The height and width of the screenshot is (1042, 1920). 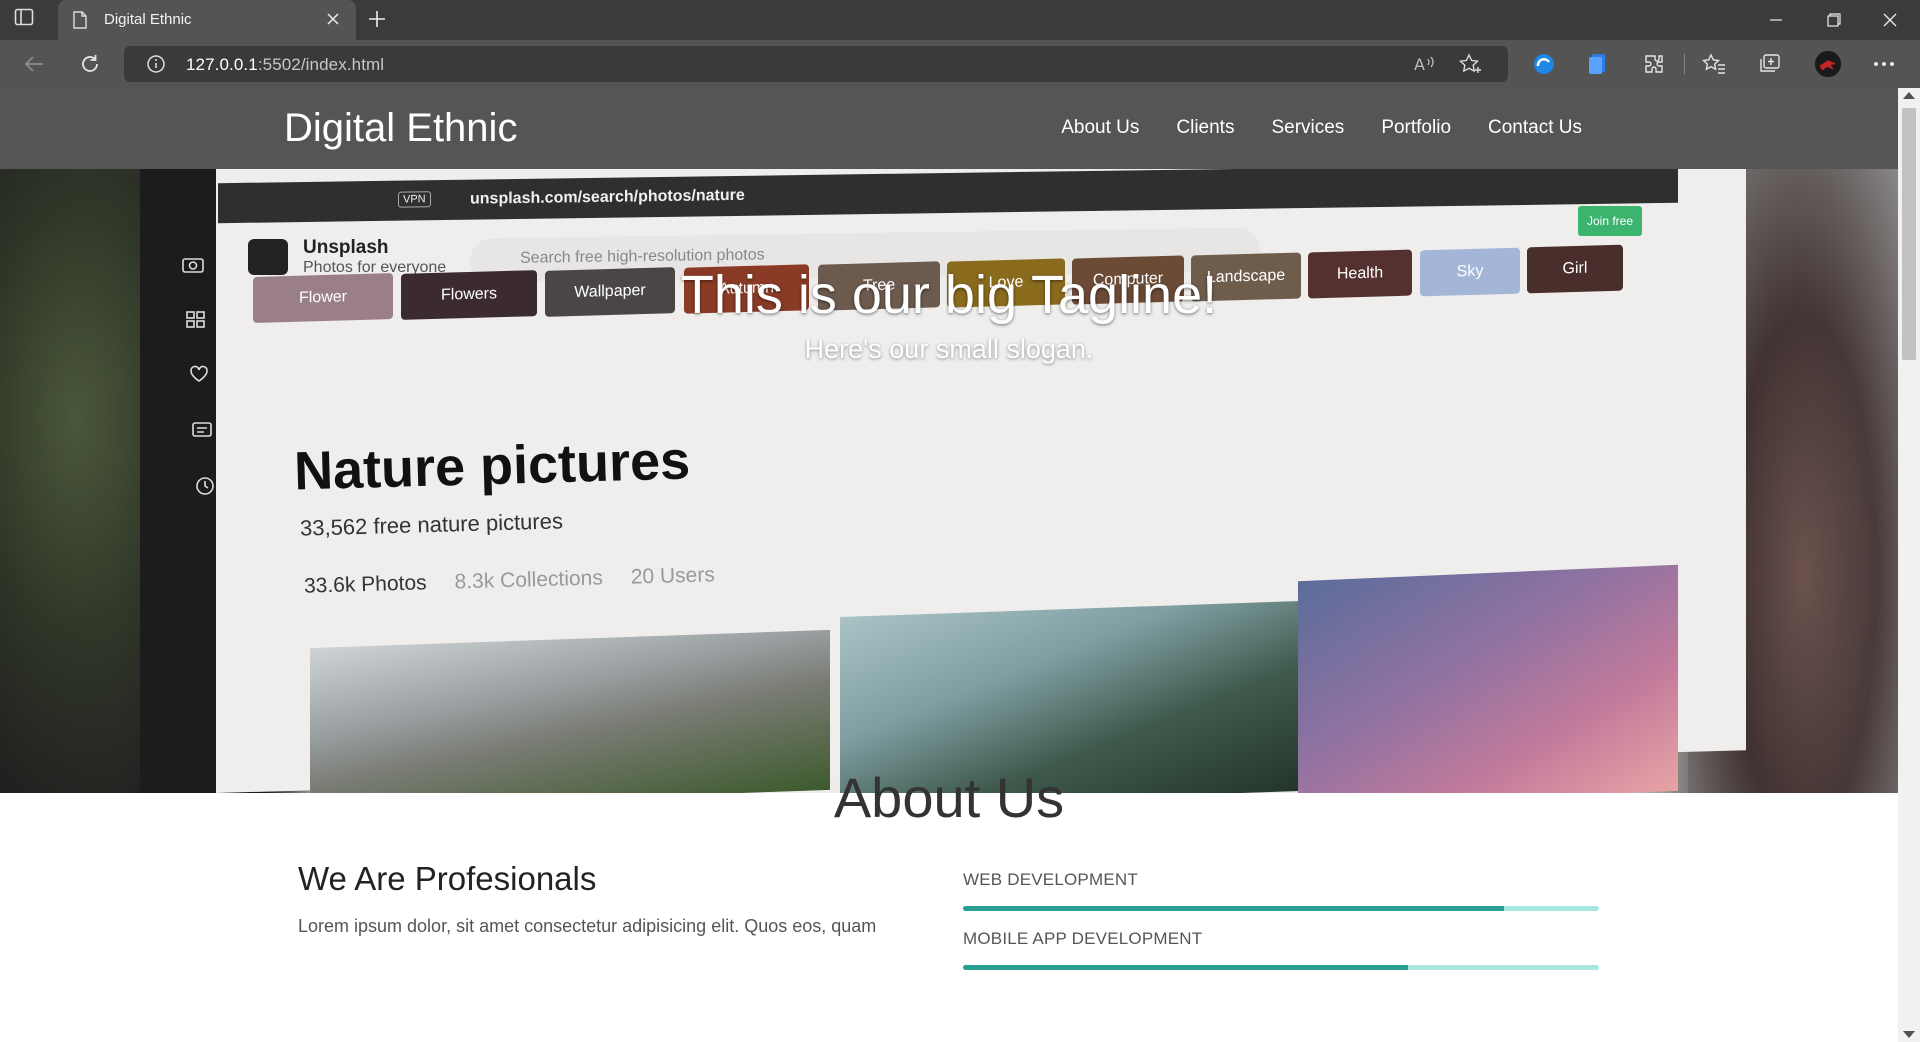 What do you see at coordinates (1100, 128) in the screenshot?
I see `nav-about-us: About Us` at bounding box center [1100, 128].